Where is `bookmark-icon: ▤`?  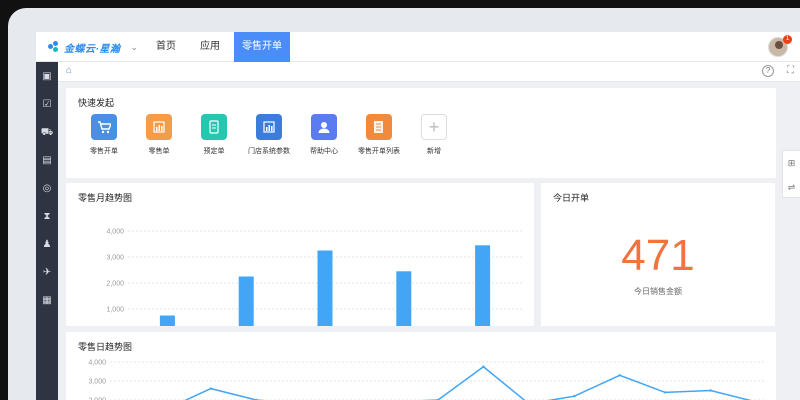
bookmark-icon: ▤ is located at coordinates (47, 161).